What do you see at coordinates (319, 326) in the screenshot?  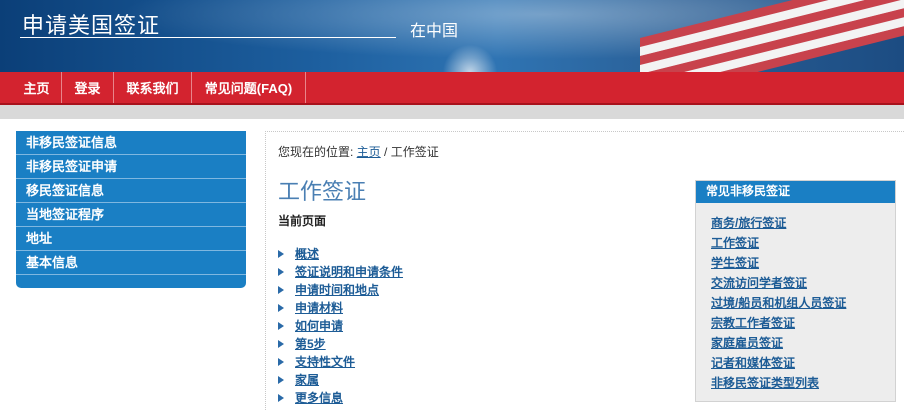 I see `section-link-how-to-apply: 如何申请` at bounding box center [319, 326].